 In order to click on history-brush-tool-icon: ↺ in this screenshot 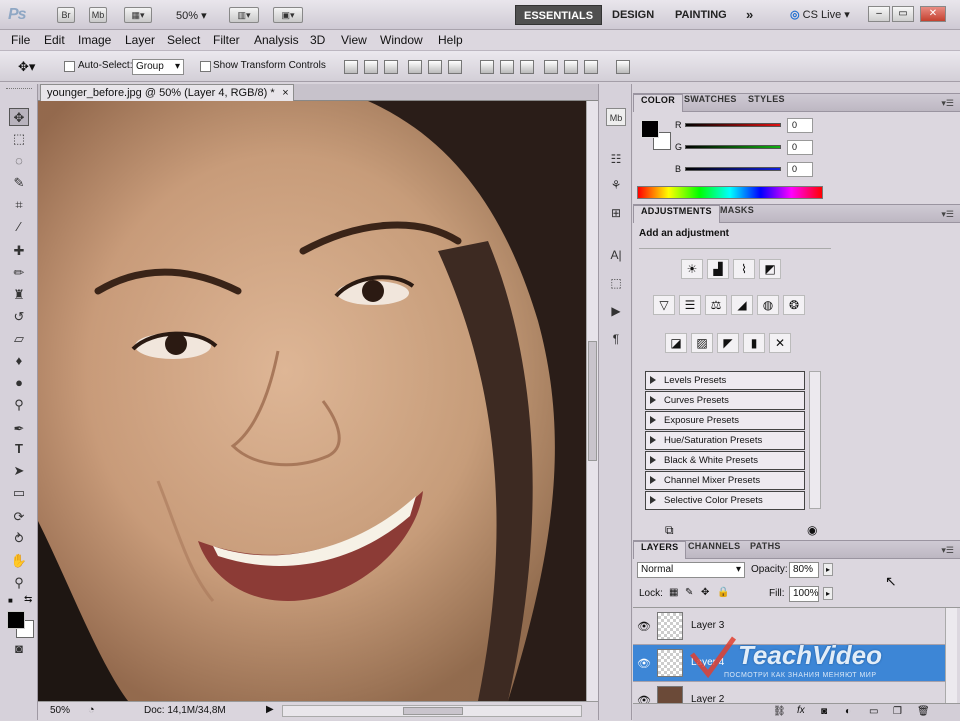, I will do `click(19, 317)`.